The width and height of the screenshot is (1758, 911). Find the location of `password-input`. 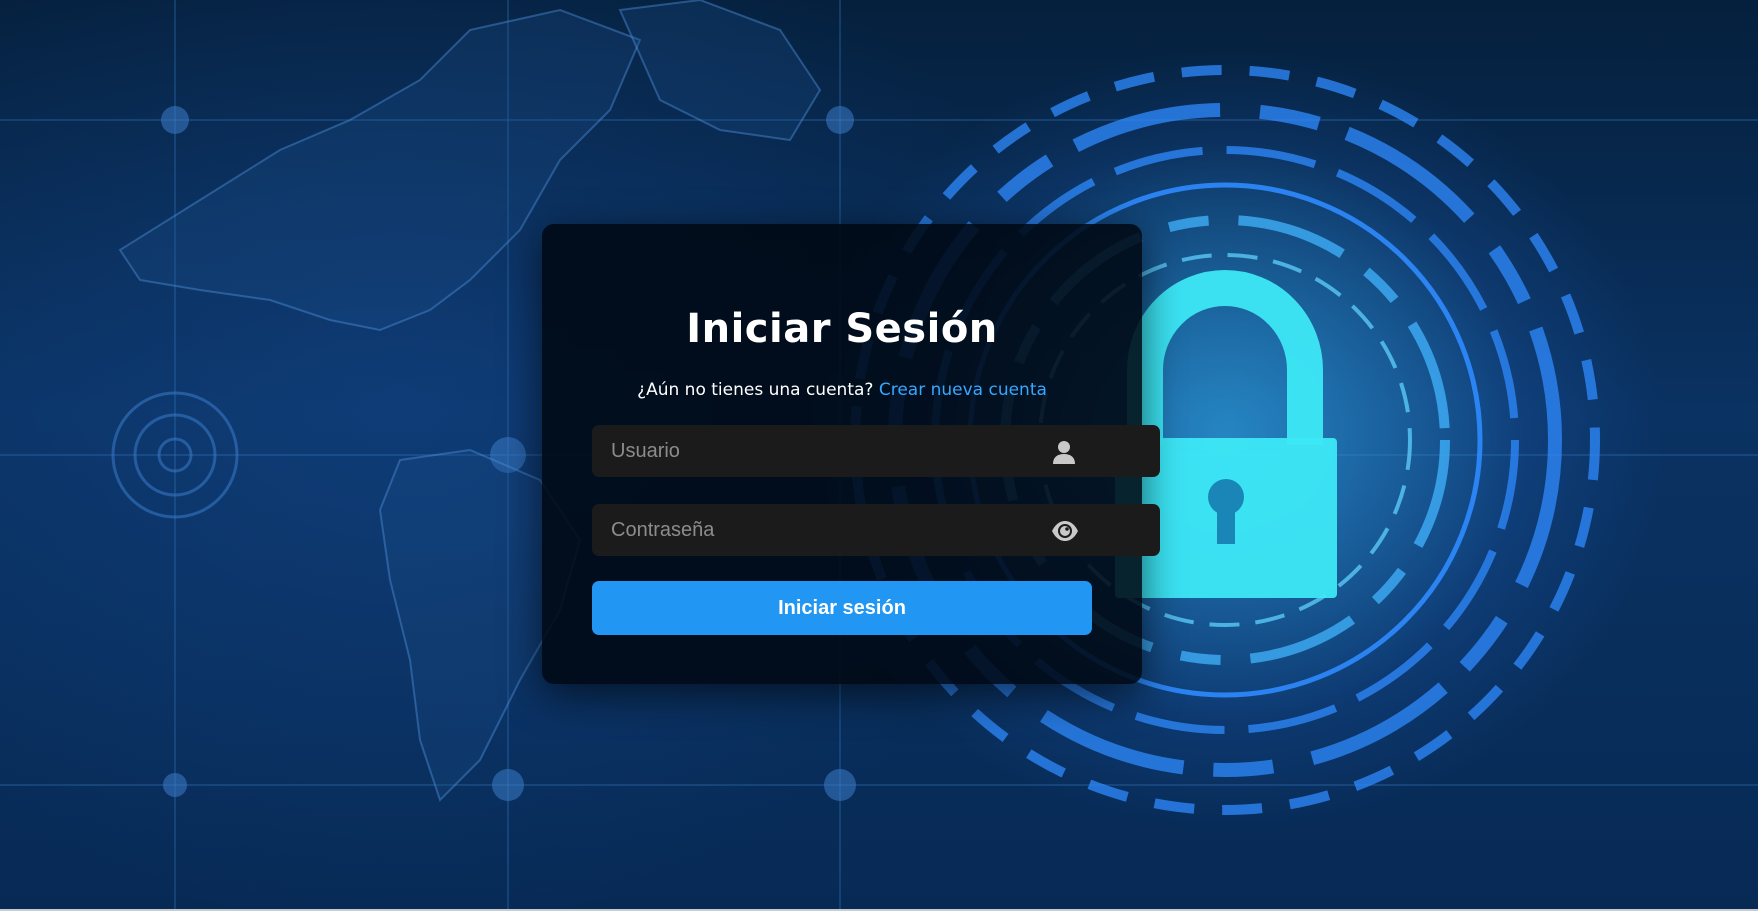

password-input is located at coordinates (832, 530).